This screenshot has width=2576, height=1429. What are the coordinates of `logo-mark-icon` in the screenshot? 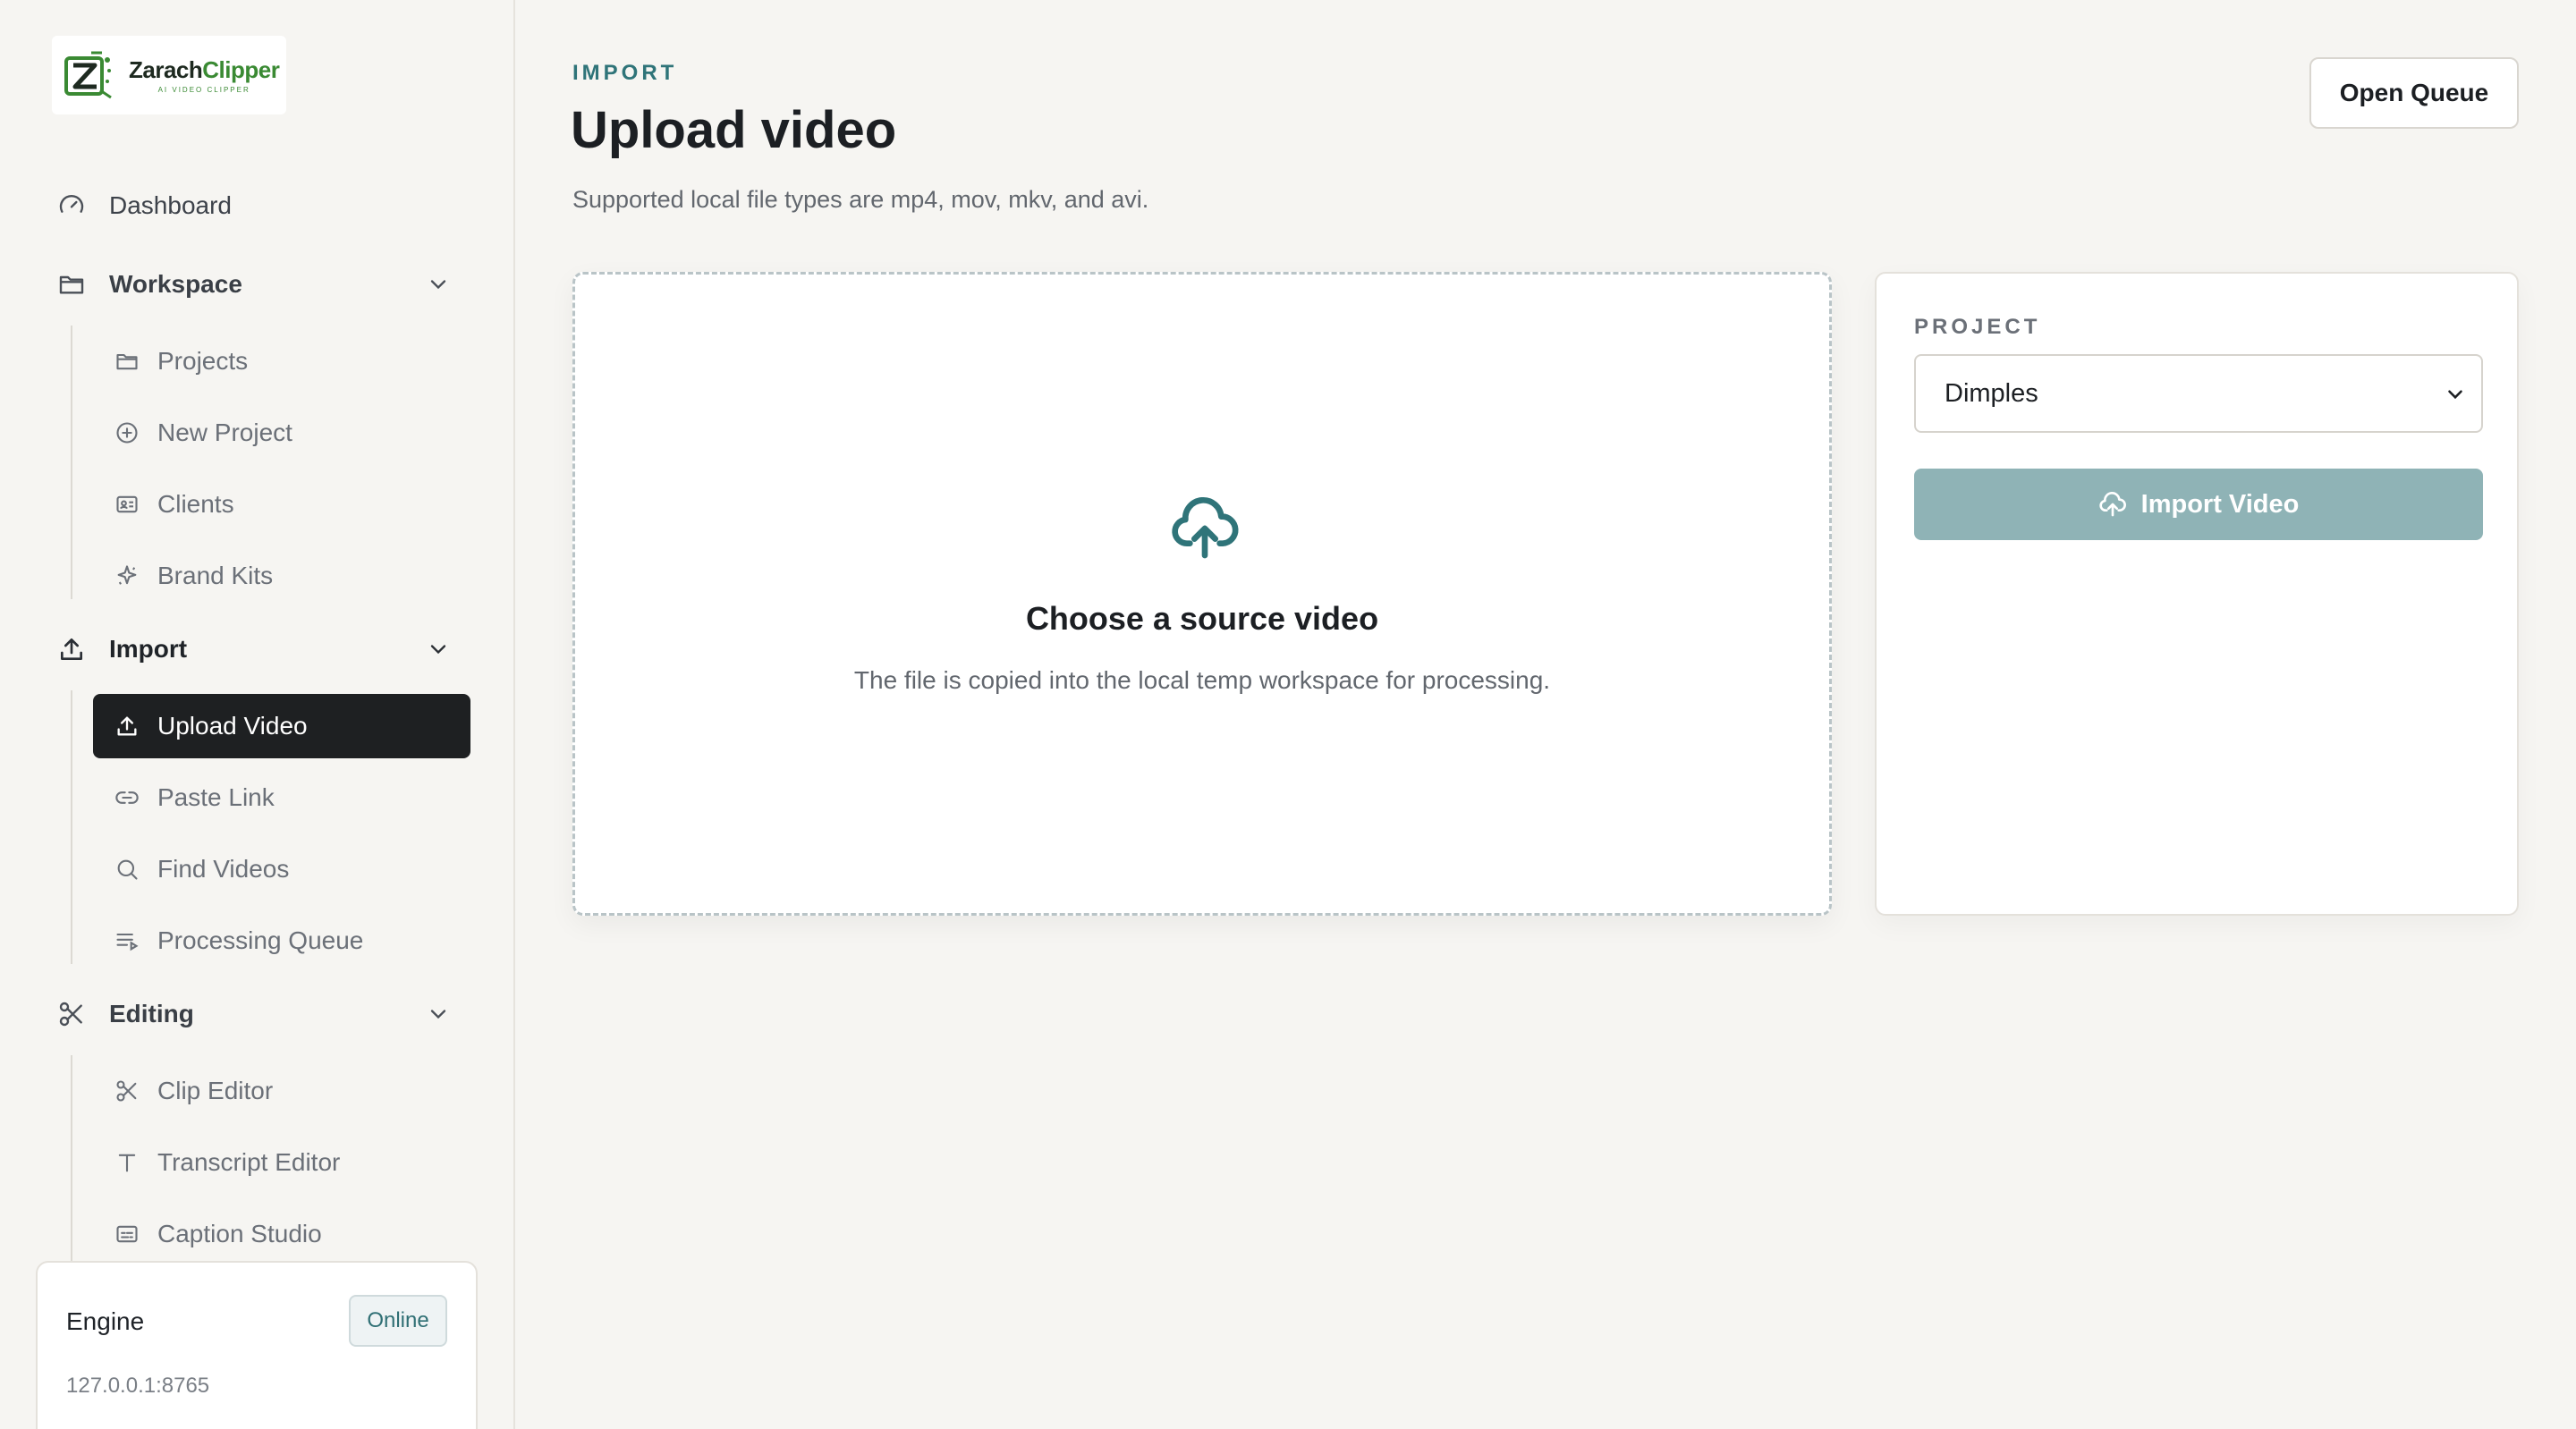 It's located at (92, 75).